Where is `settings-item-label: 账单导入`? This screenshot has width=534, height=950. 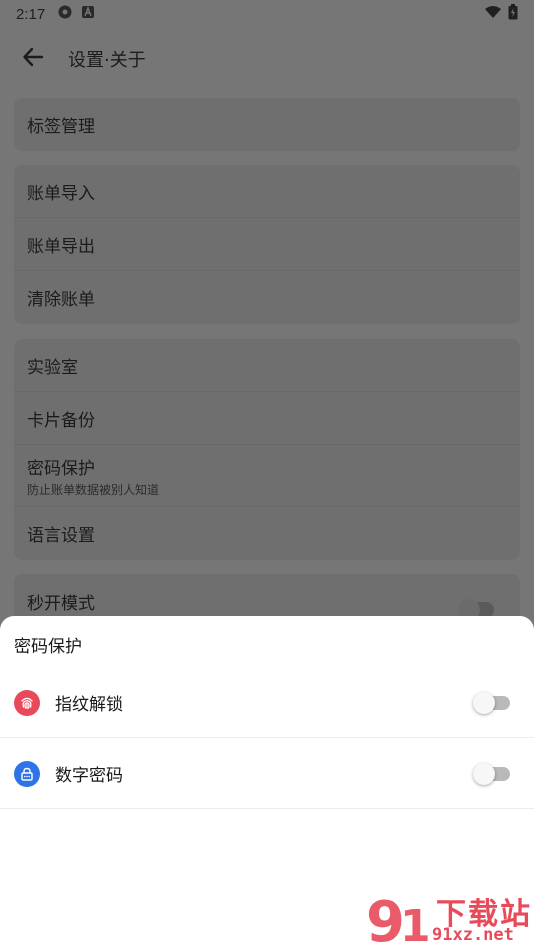
settings-item-label: 账单导入 is located at coordinates (61, 193).